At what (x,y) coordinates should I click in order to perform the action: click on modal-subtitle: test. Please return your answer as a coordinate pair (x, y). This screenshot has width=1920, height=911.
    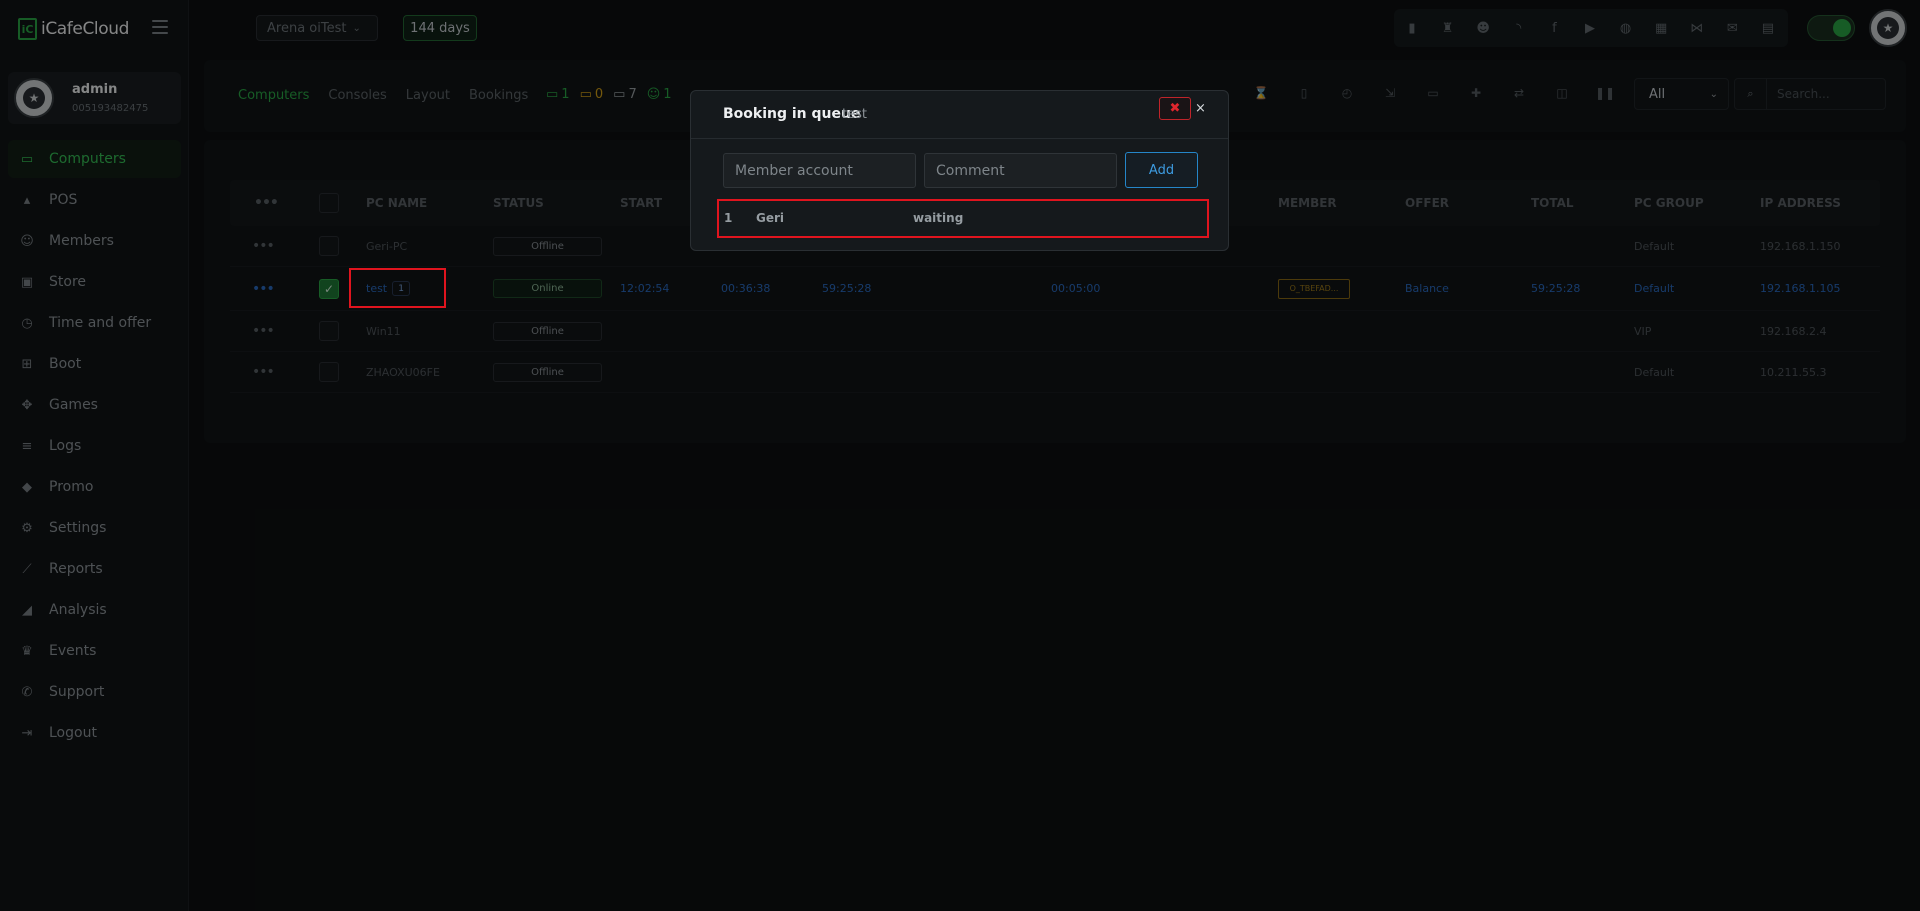
    Looking at the image, I should click on (854, 114).